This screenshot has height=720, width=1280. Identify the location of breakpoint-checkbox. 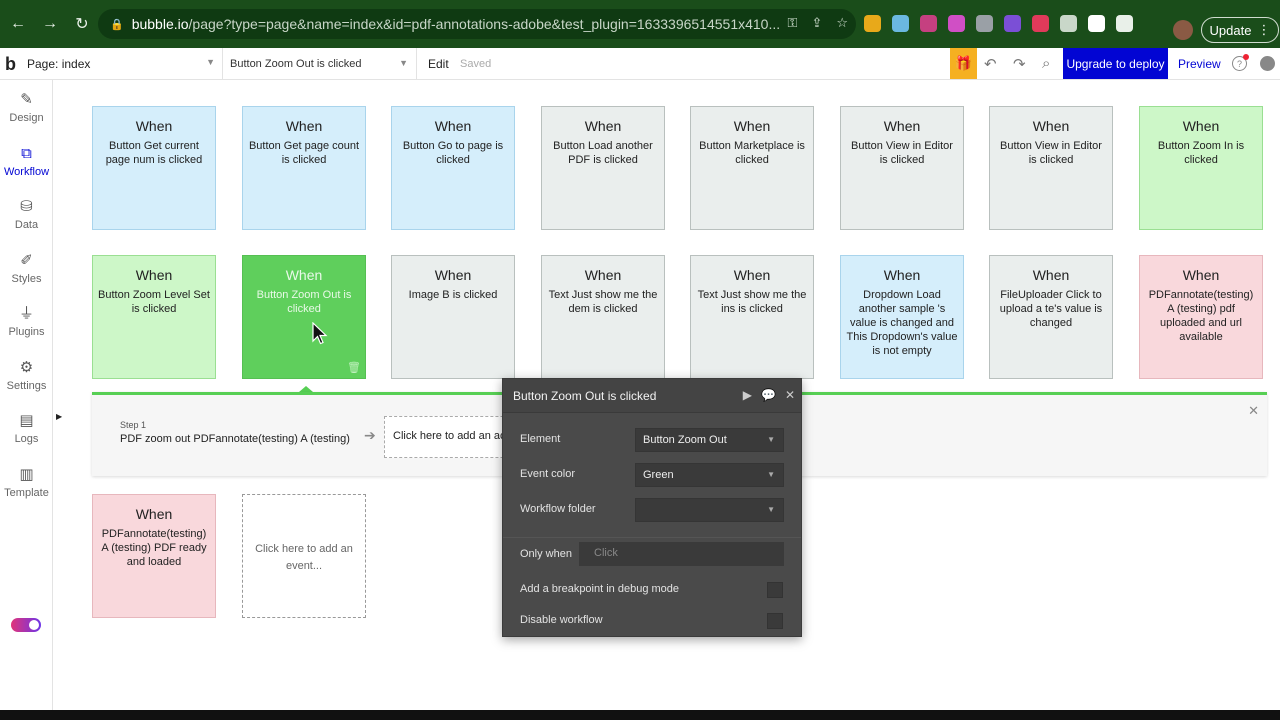
(775, 590).